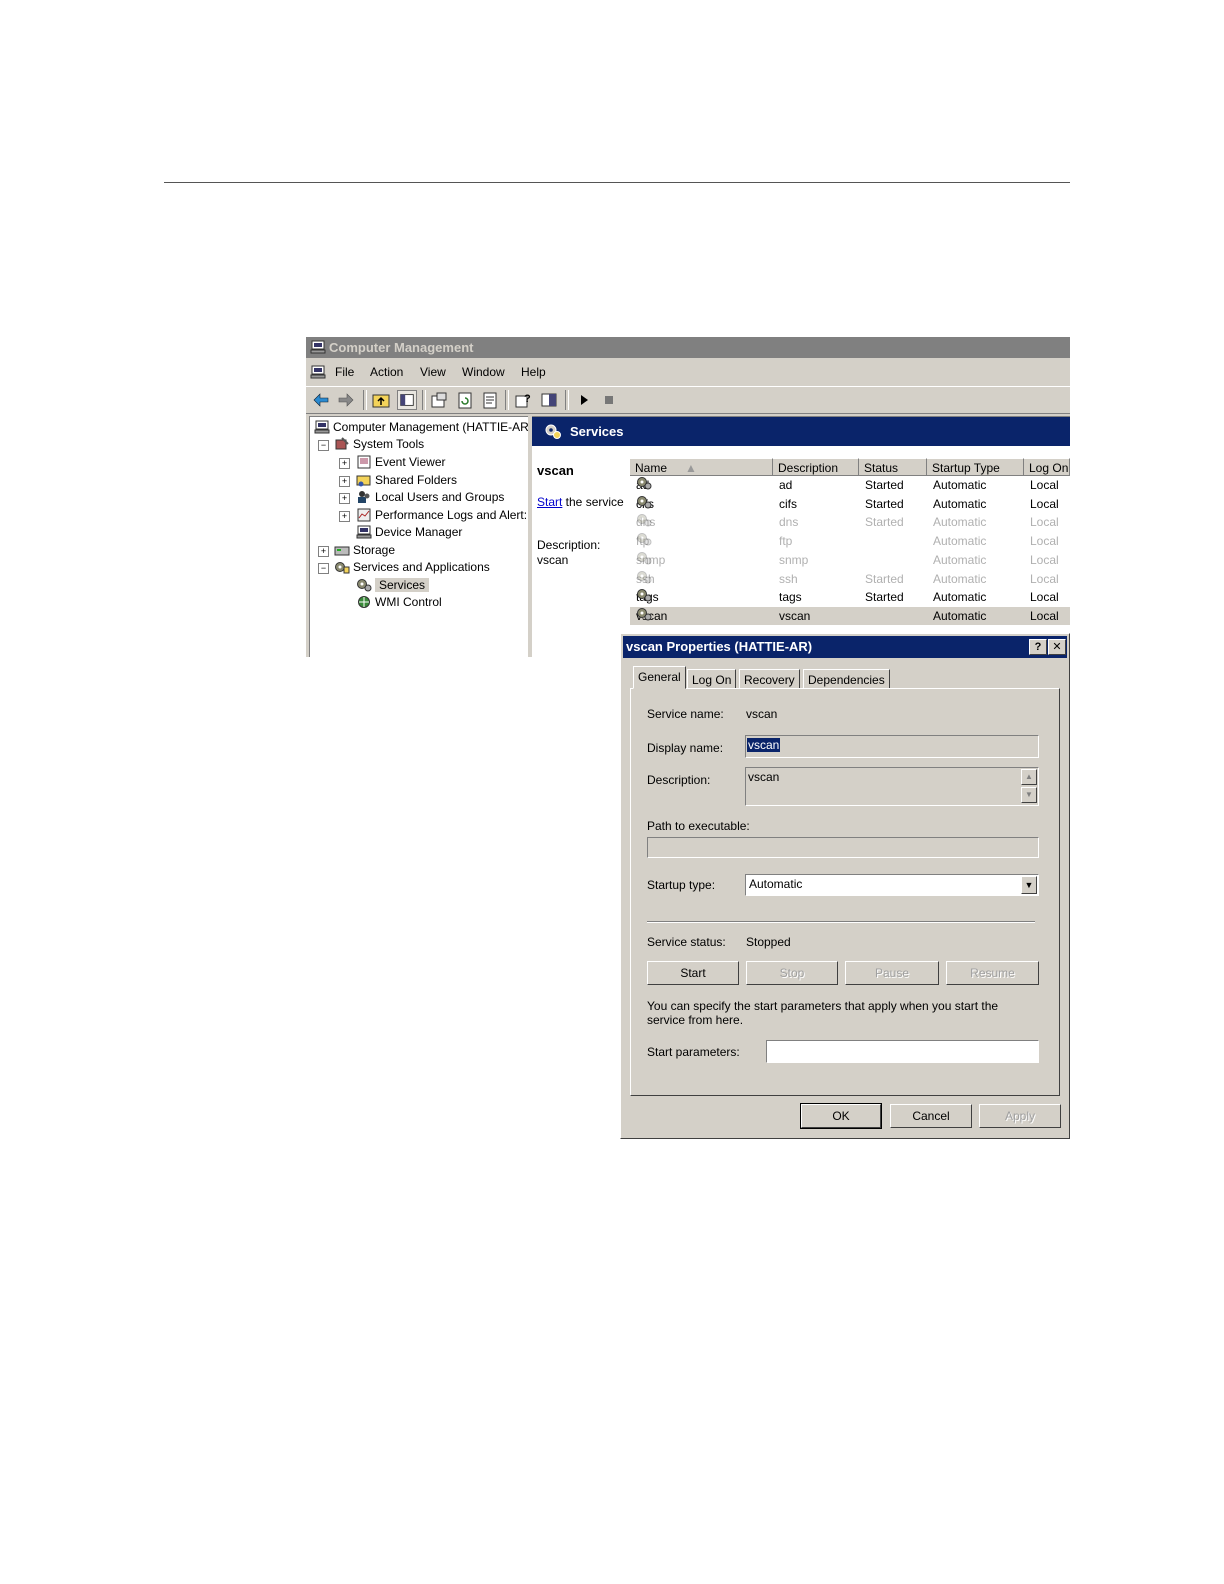  What do you see at coordinates (931, 1116) in the screenshot?
I see `cancel-button: Cancel` at bounding box center [931, 1116].